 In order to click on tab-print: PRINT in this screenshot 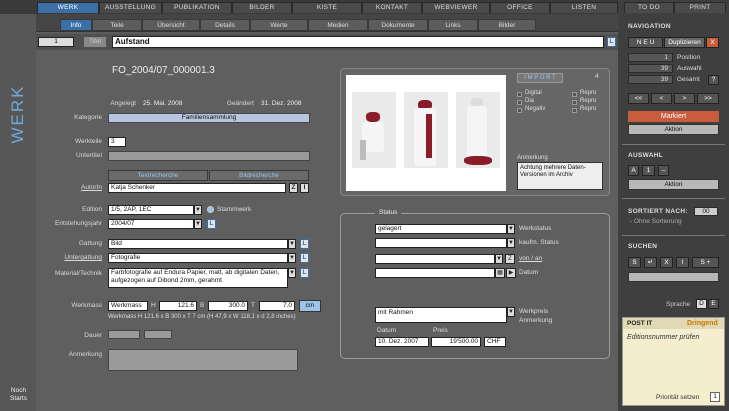, I will do `click(700, 7)`.